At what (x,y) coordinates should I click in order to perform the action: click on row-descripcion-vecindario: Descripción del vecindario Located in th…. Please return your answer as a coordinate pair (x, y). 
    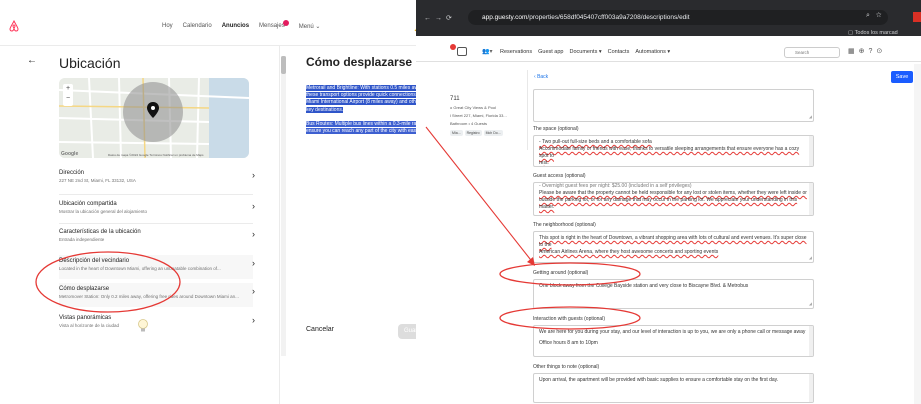
    Looking at the image, I should click on (157, 267).